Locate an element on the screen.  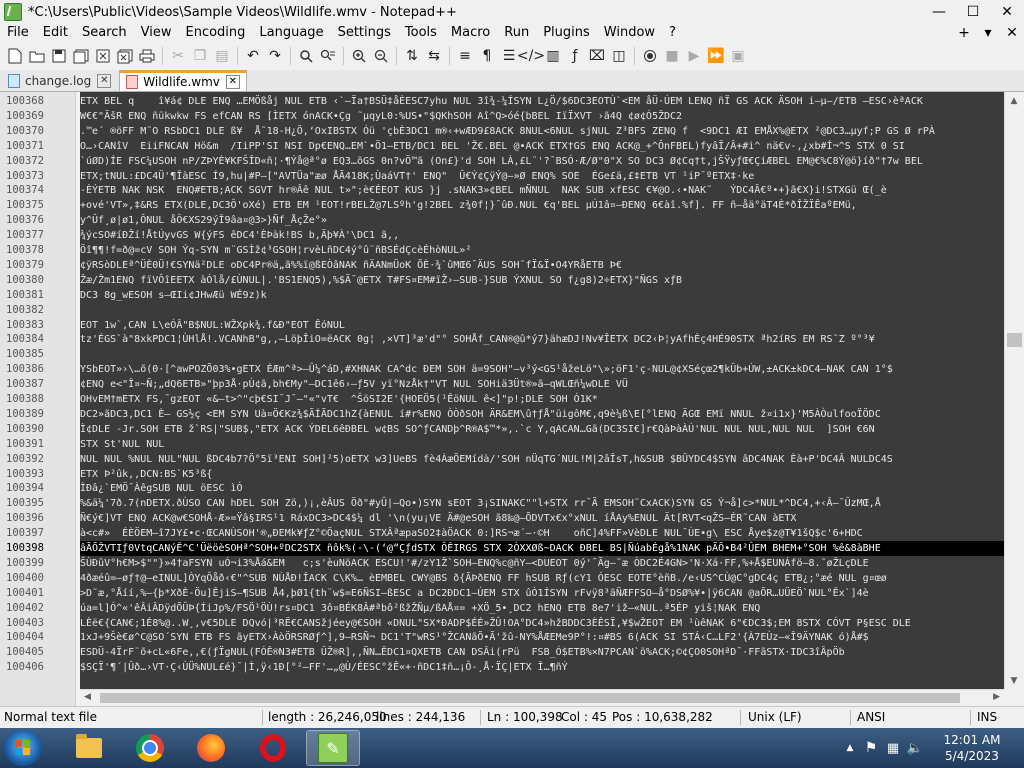
menu-tools: Tools is located at coordinates (421, 33).